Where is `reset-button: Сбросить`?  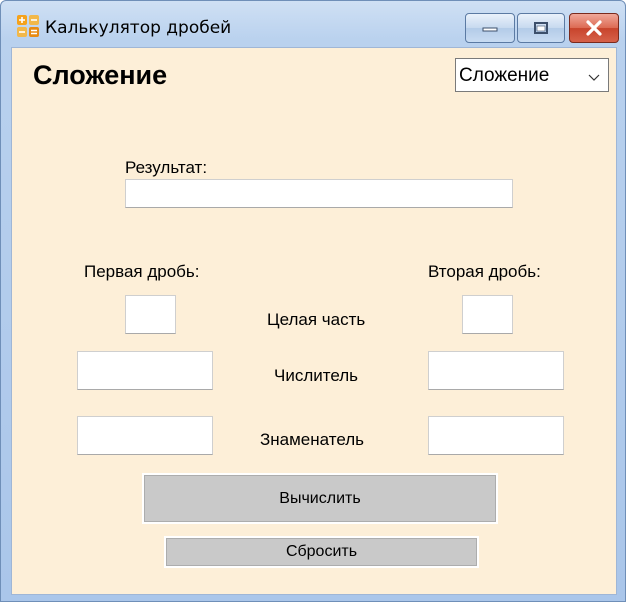 reset-button: Сбросить is located at coordinates (321, 552).